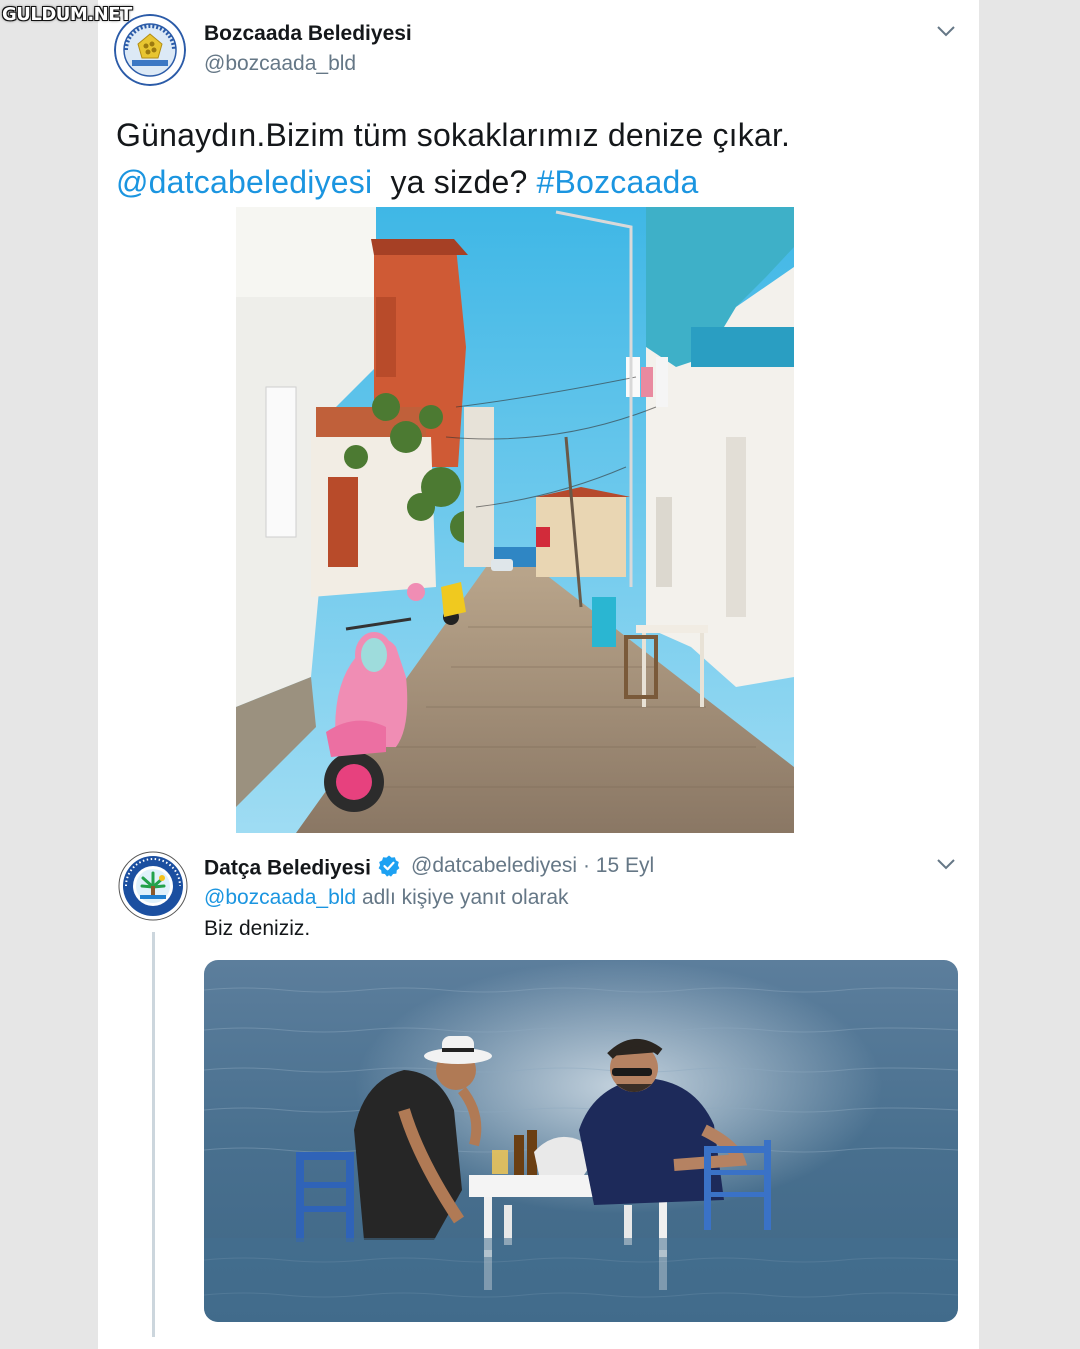 This screenshot has height=1349, width=1080. I want to click on reply-author-name: Datça Belediyesi, so click(302, 869).